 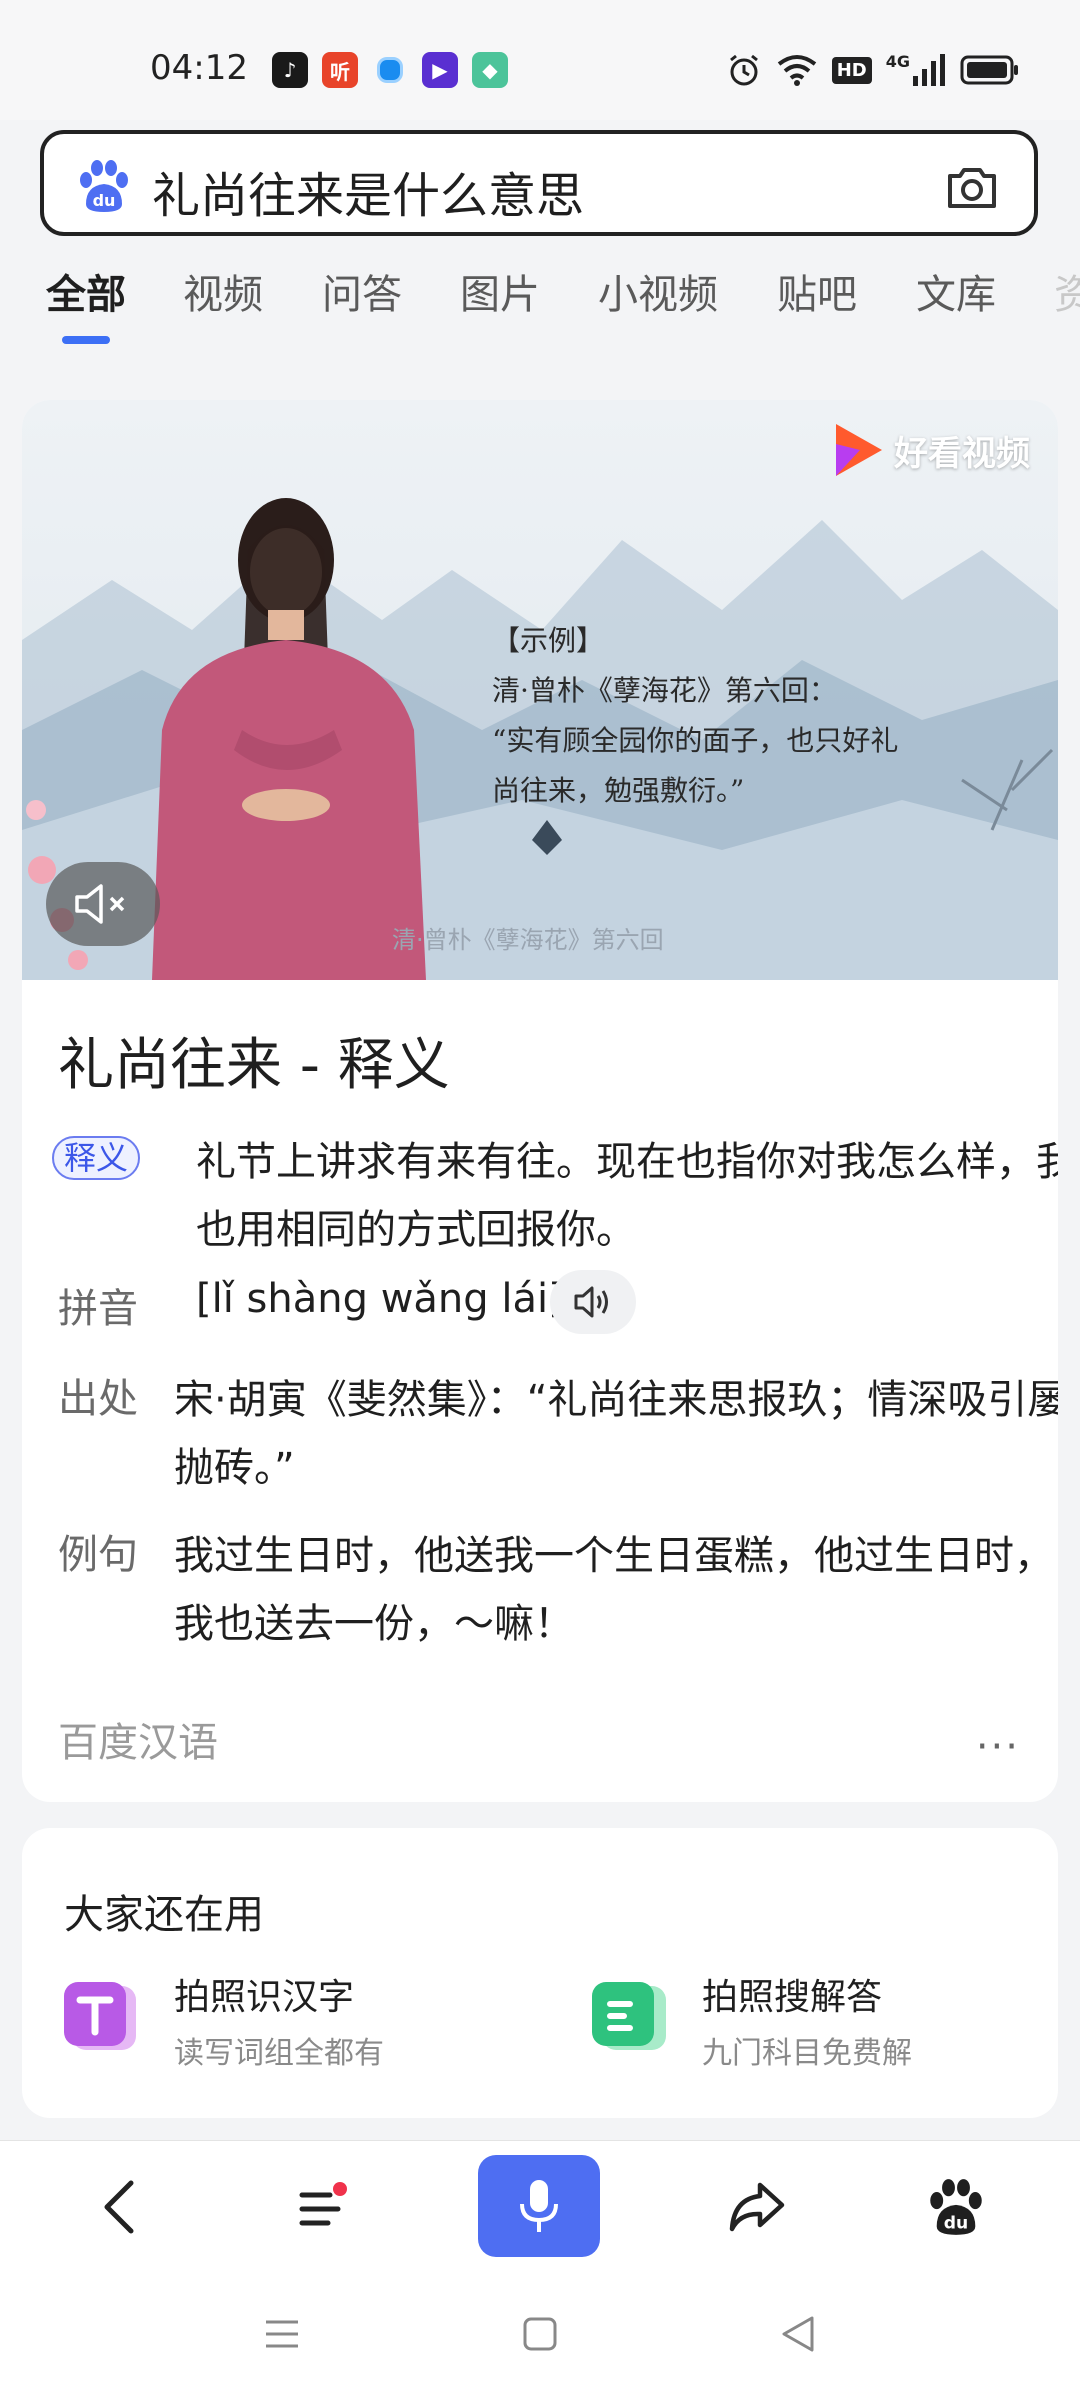 I want to click on scroll-line: “实有顾全园你的面子，也只好礼, so click(x=695, y=740).